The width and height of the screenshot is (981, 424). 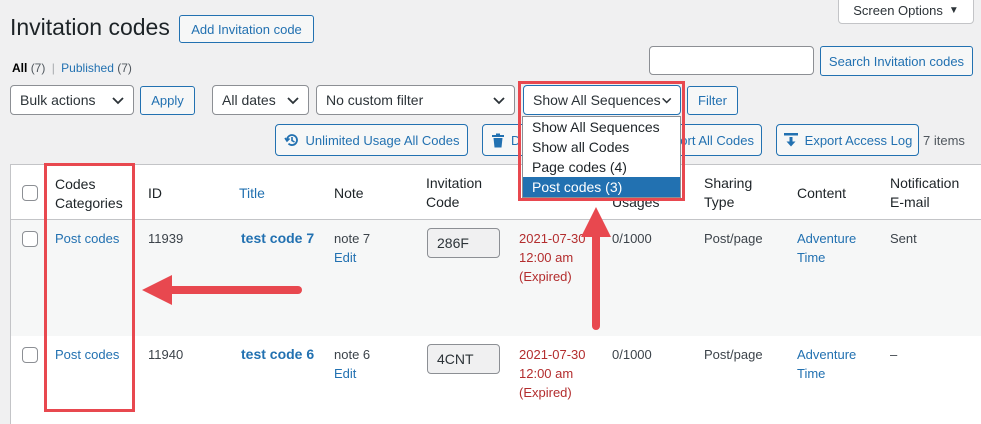 I want to click on arrow-left-icon, so click(x=222, y=290).